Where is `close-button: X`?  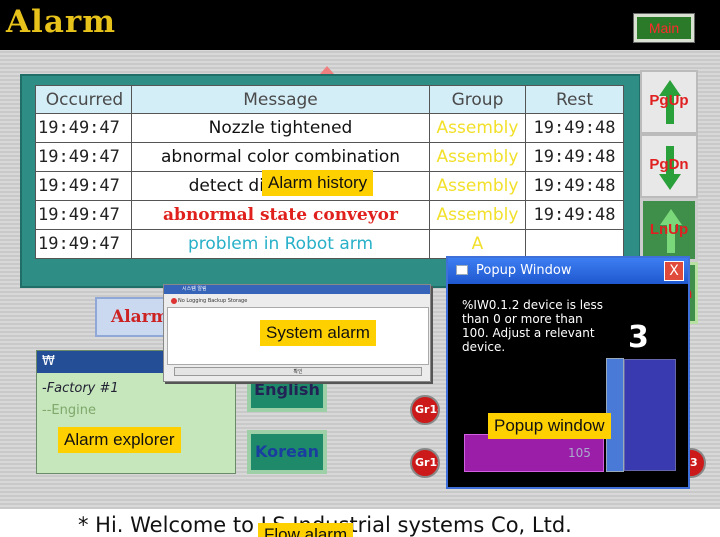 close-button: X is located at coordinates (674, 271).